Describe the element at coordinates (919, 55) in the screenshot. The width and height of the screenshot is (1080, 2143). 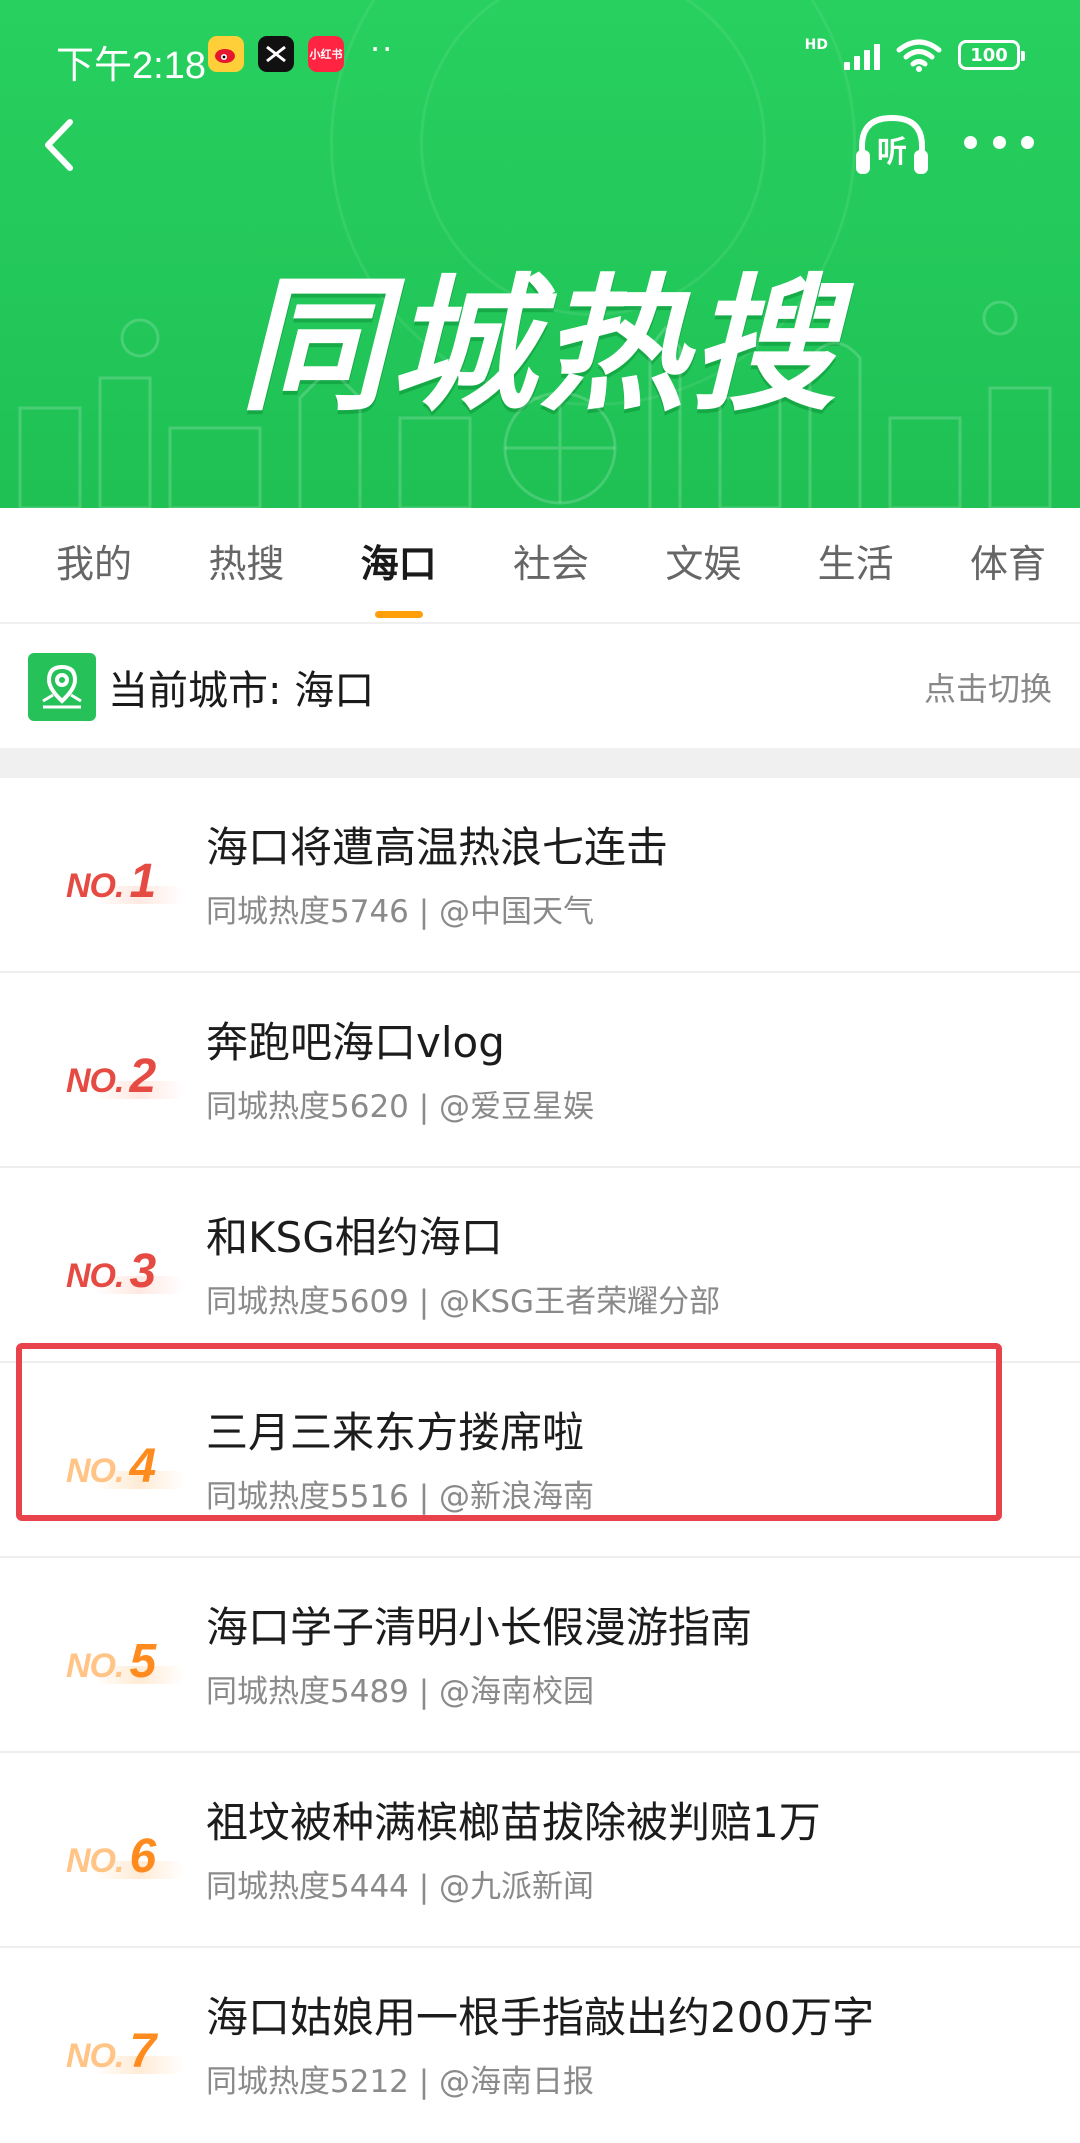
I see `wifi-icon` at that location.